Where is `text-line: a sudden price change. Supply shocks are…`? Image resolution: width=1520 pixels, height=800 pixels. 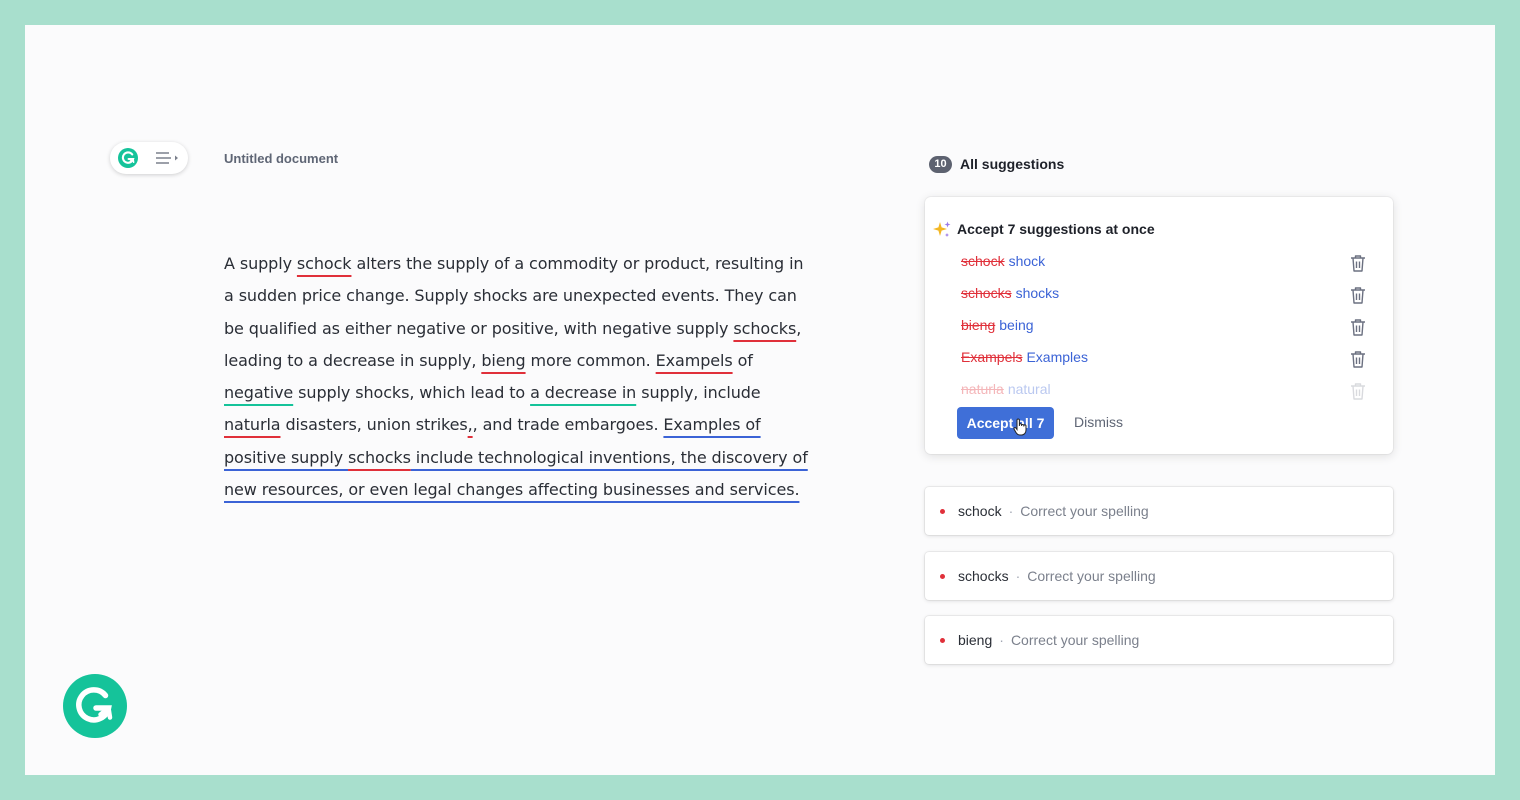 text-line: a sudden price change. Supply shocks are… is located at coordinates (534, 296).